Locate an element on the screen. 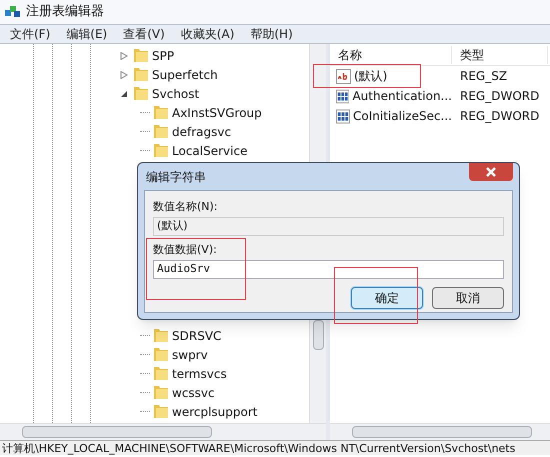 Image resolution: width=550 pixels, height=457 pixels. tree-item: wcssvc is located at coordinates (193, 393).